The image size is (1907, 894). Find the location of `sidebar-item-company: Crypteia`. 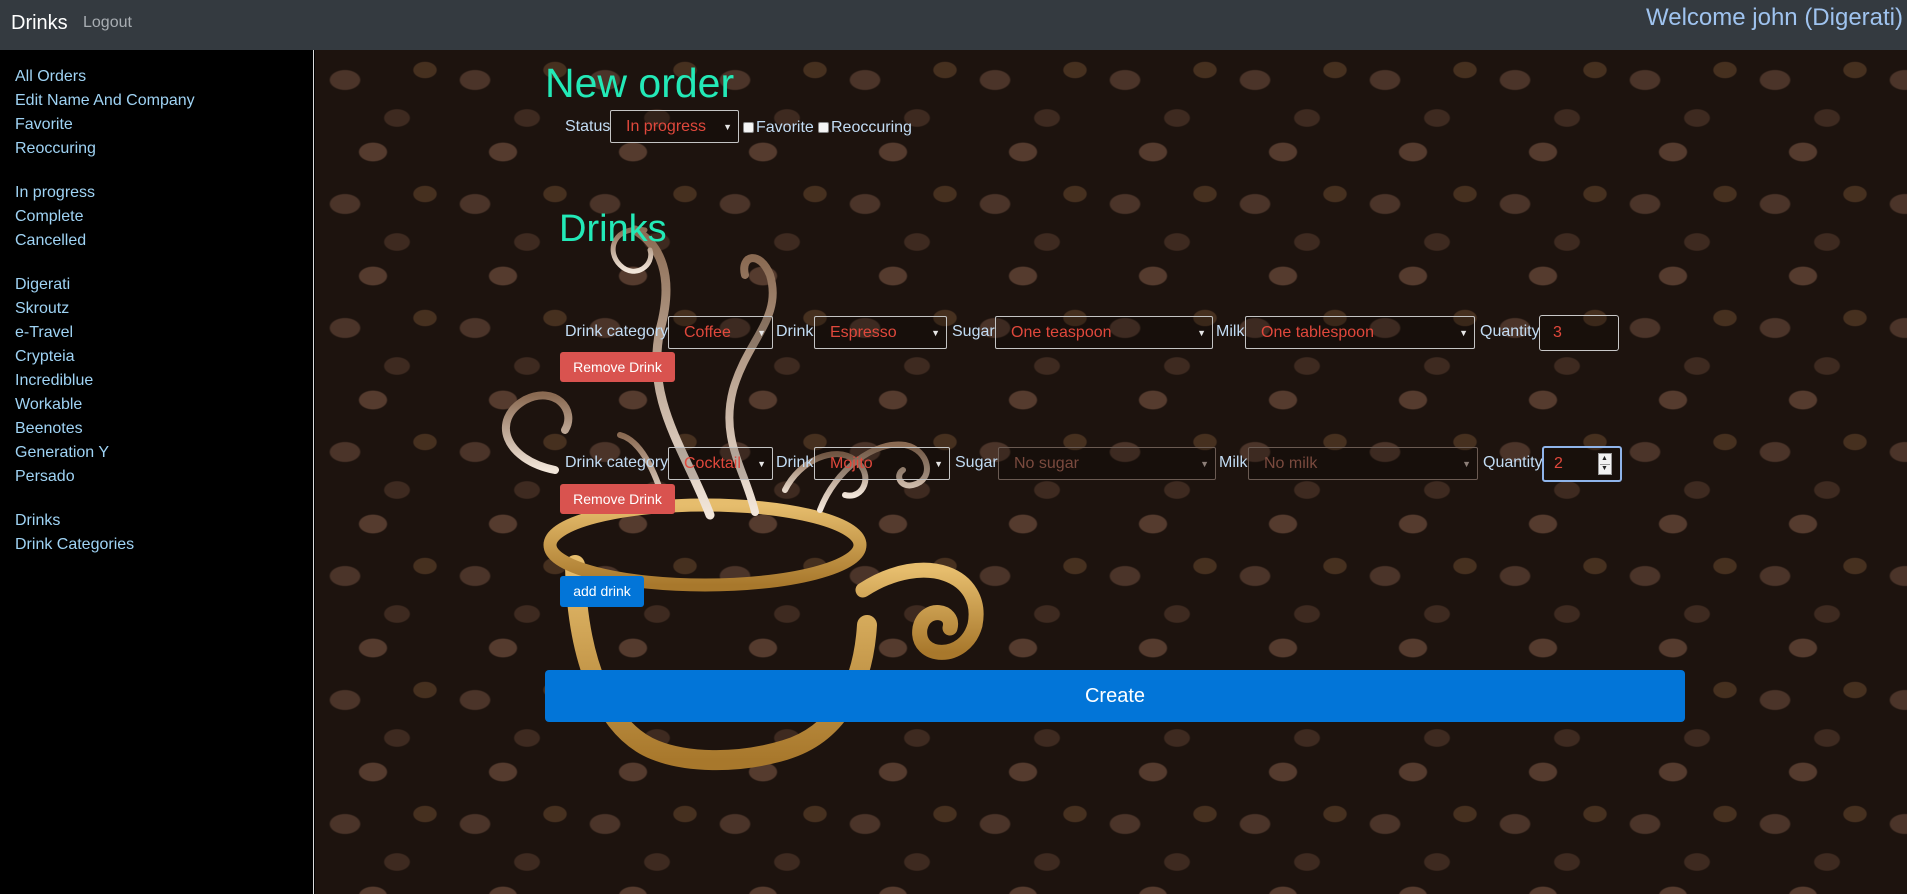

sidebar-item-company: Crypteia is located at coordinates (45, 357).